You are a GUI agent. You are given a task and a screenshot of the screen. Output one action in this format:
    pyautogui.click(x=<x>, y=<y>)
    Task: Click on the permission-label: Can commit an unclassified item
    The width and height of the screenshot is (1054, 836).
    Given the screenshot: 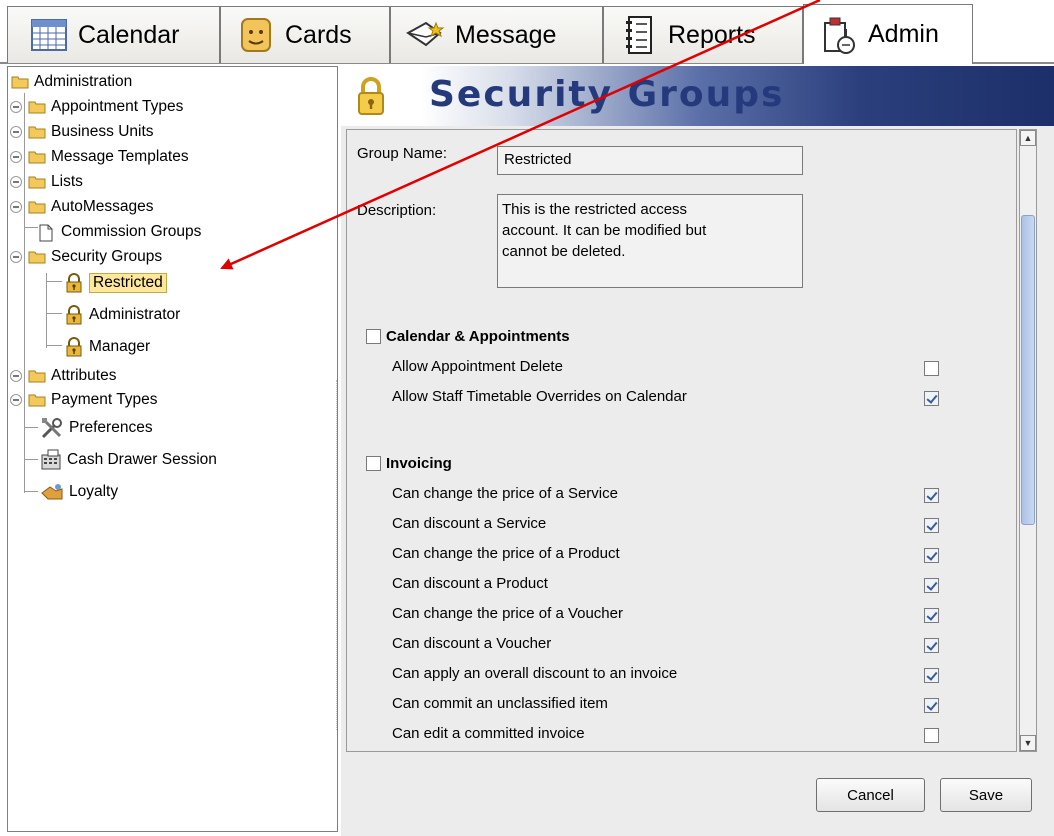 What is the action you would take?
    pyautogui.click(x=500, y=703)
    